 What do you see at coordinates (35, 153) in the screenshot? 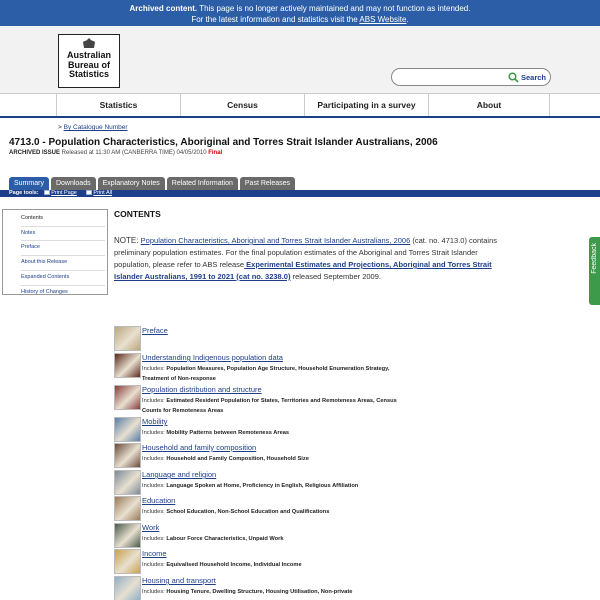
I see `issue-label: ARCHIVED ISSUE` at bounding box center [35, 153].